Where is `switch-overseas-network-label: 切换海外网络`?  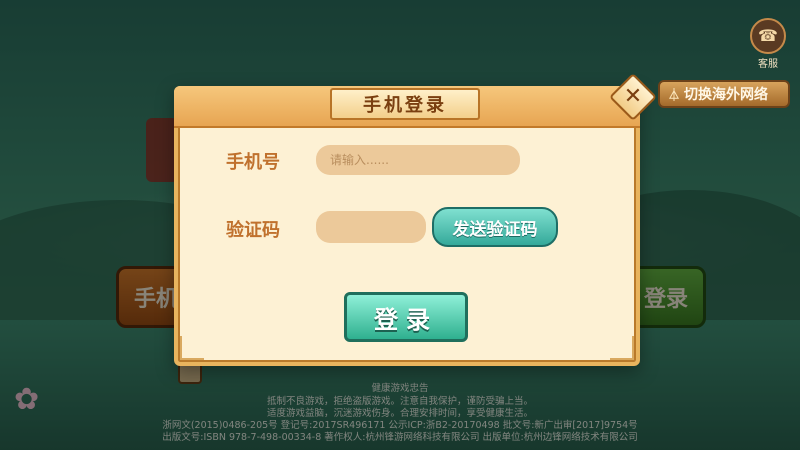
switch-overseas-network-label: 切换海外网络 is located at coordinates (726, 95).